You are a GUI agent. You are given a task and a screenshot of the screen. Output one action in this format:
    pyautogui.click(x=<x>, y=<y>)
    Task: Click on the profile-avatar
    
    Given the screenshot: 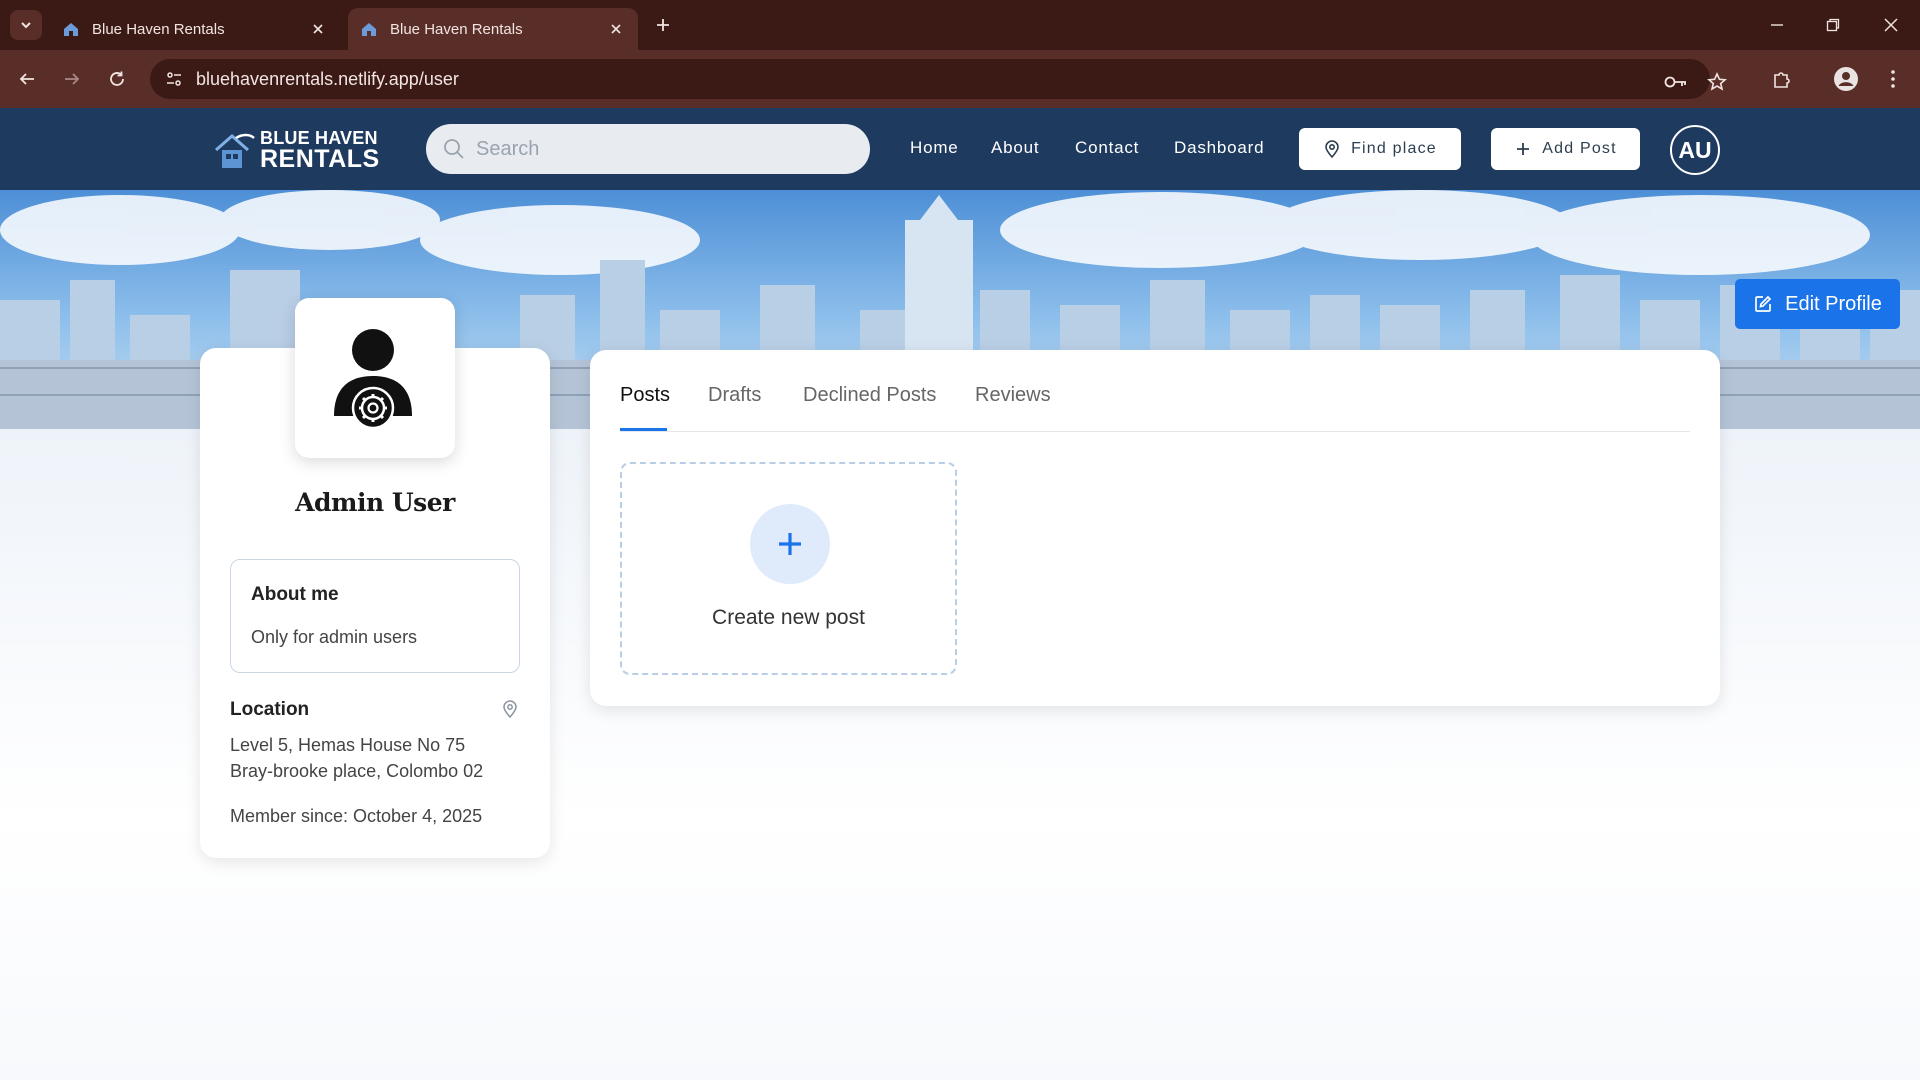 What is the action you would take?
    pyautogui.click(x=375, y=378)
    